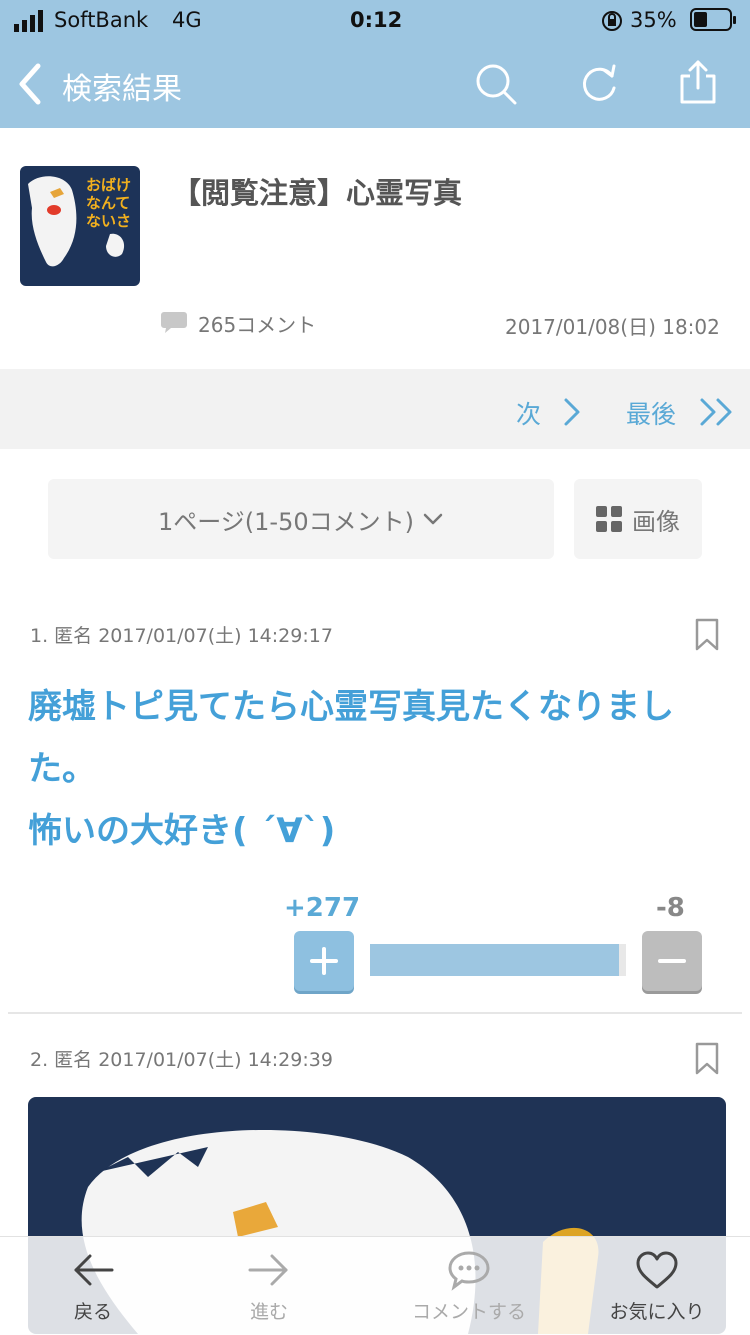 This screenshot has width=750, height=1335. I want to click on arrow-right-icon, so click(268, 1270).